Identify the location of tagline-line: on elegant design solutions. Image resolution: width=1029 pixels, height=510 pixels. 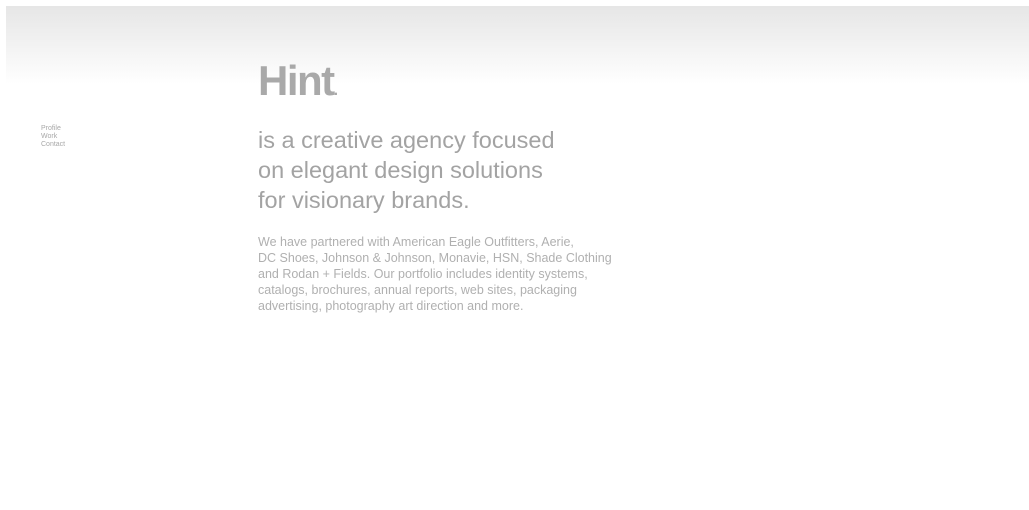
(400, 170).